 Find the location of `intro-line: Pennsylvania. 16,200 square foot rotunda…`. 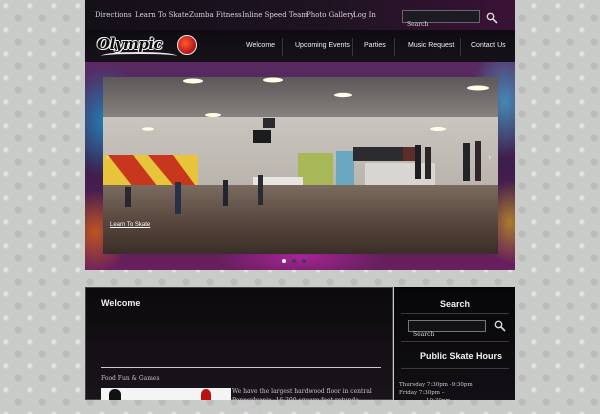

intro-line: Pennsylvania. 16,200 square foot rotunda… is located at coordinates (295, 405).